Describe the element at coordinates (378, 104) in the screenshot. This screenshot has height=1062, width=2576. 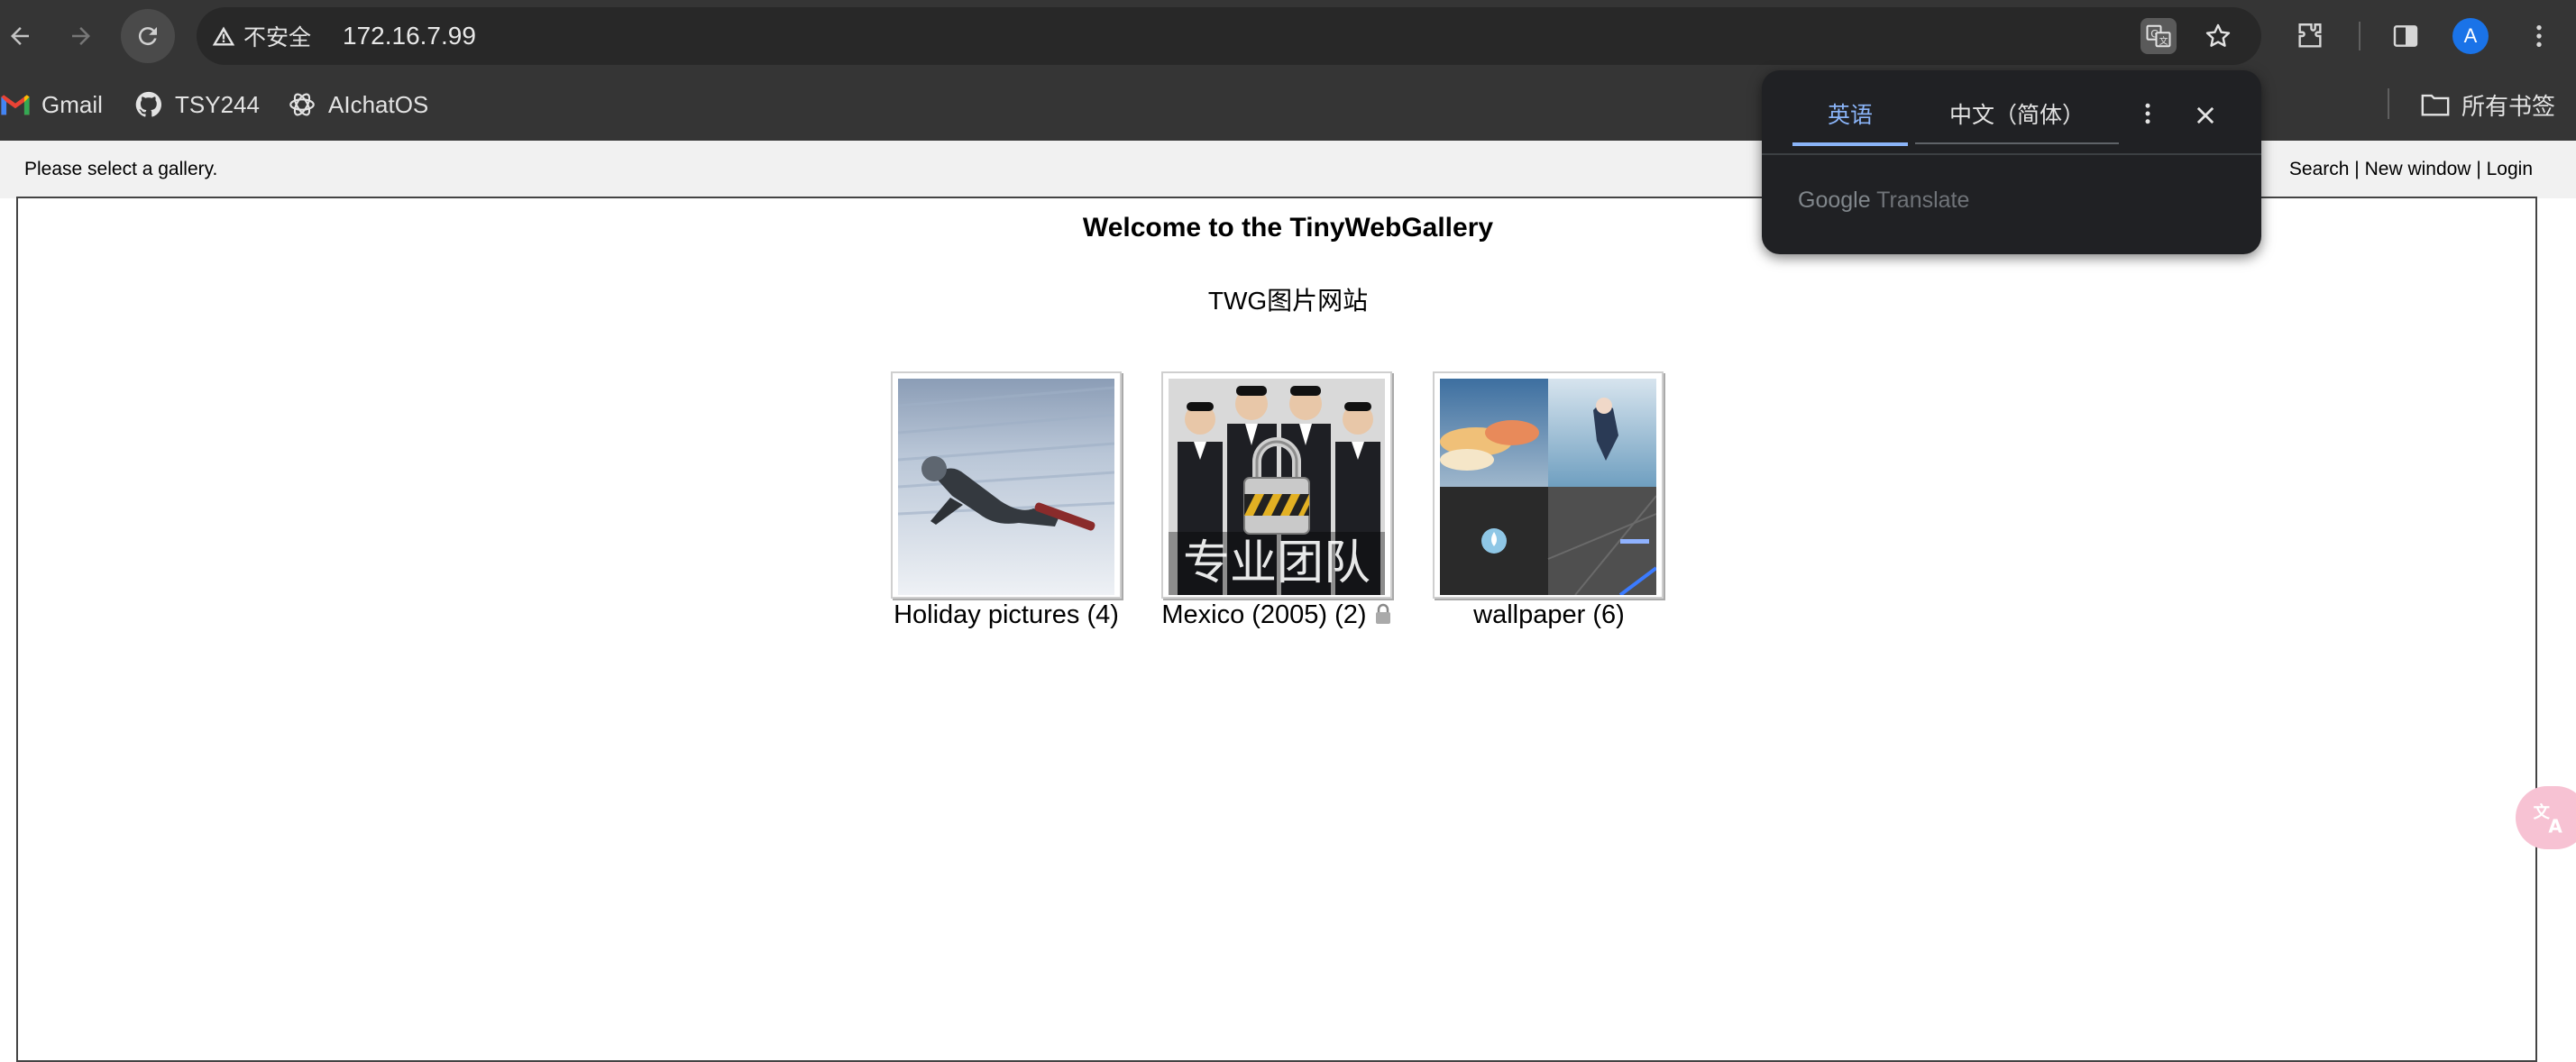
I see `bookmark-label: AIchatOS` at that location.